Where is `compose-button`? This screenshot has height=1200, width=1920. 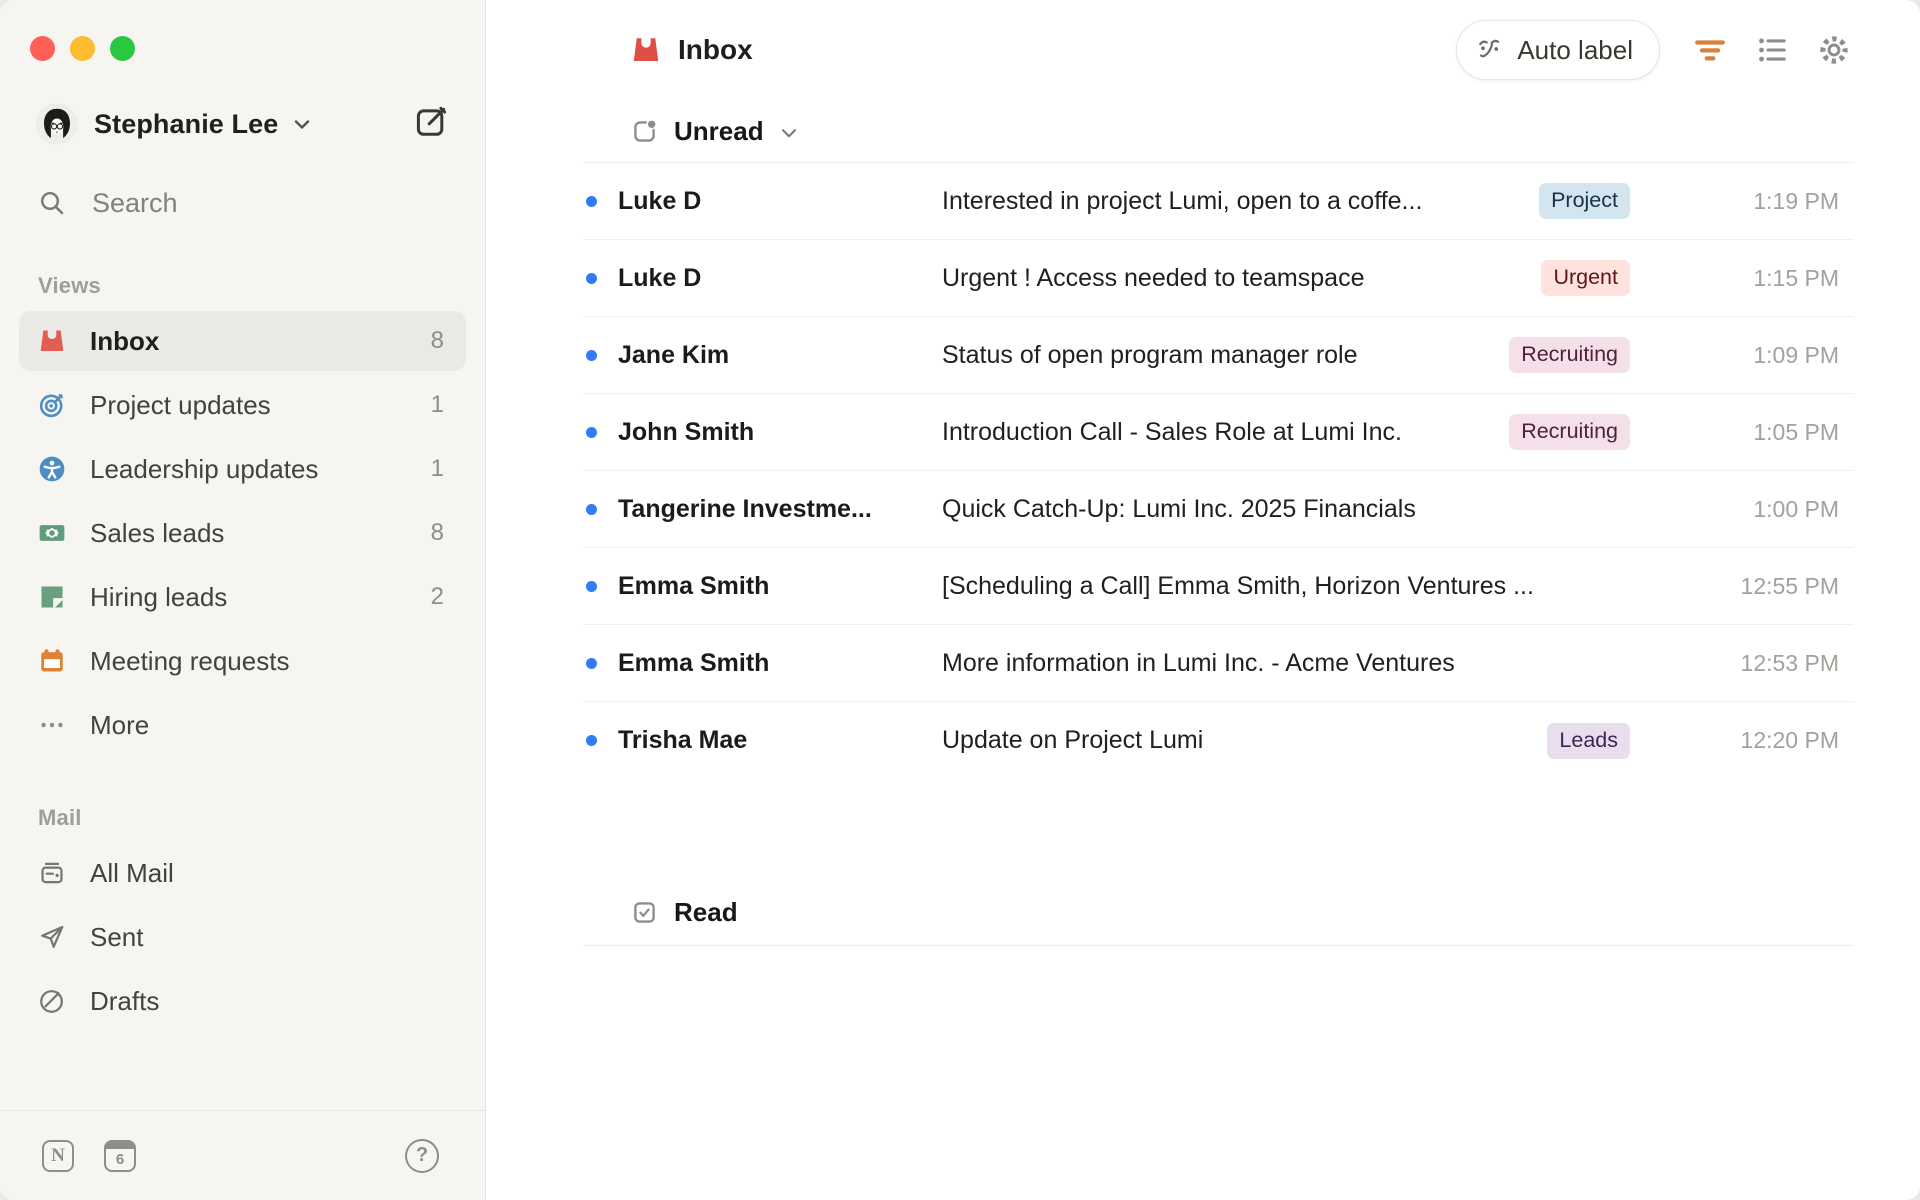 compose-button is located at coordinates (431, 124).